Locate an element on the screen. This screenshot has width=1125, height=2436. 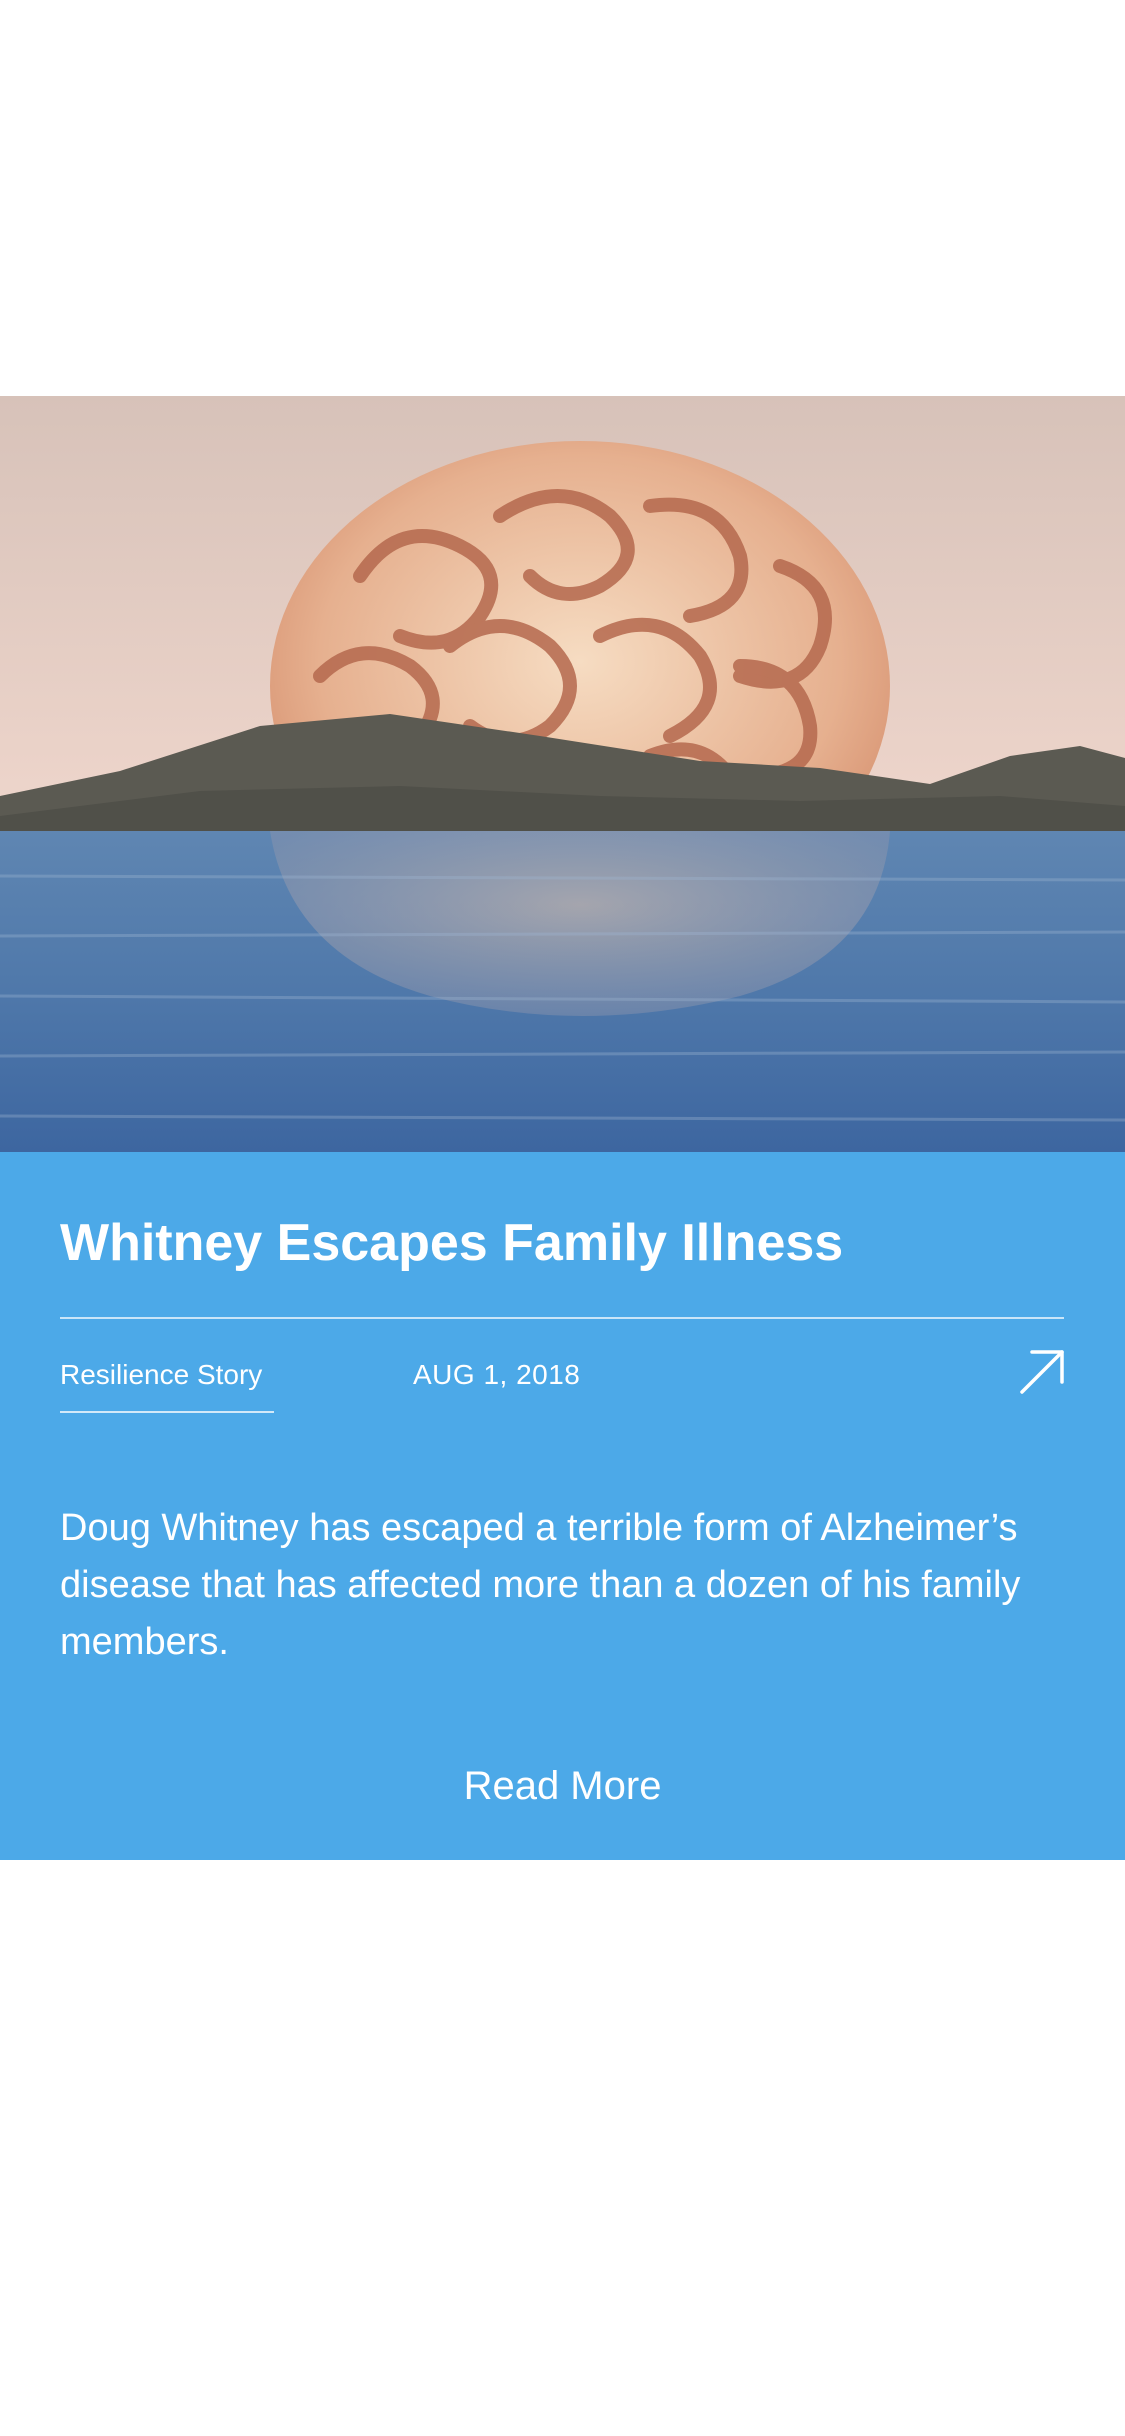
publish-date: AUG 1, 2018 is located at coordinates (497, 1374).